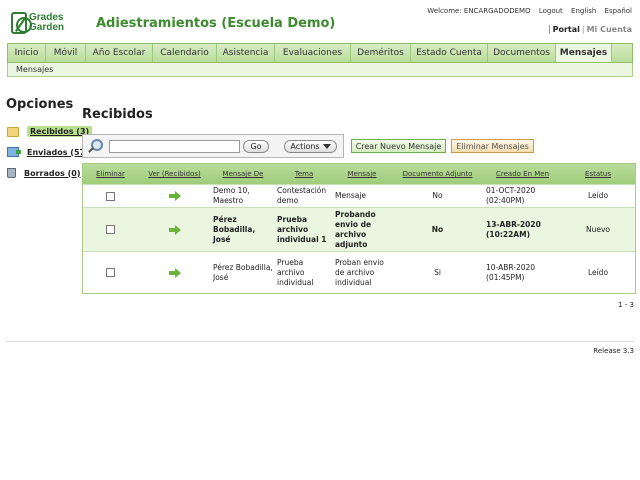  What do you see at coordinates (511, 195) in the screenshot?
I see `cell-creado: 01-OCT-2020 (02:40PM)` at bounding box center [511, 195].